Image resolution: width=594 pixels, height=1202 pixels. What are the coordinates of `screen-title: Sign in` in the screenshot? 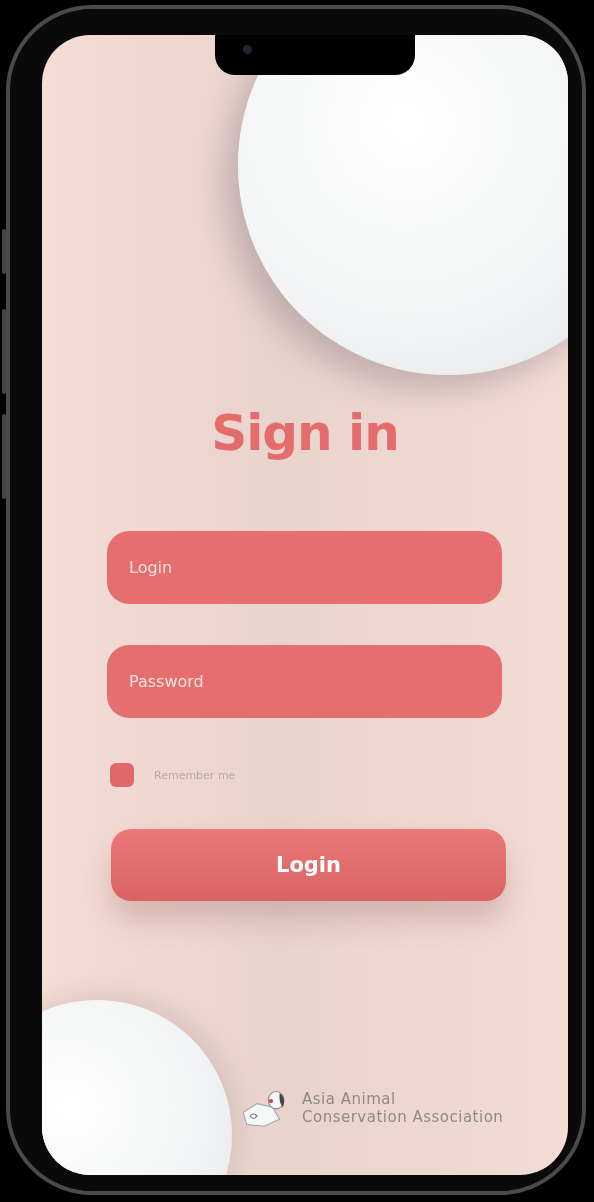 It's located at (305, 433).